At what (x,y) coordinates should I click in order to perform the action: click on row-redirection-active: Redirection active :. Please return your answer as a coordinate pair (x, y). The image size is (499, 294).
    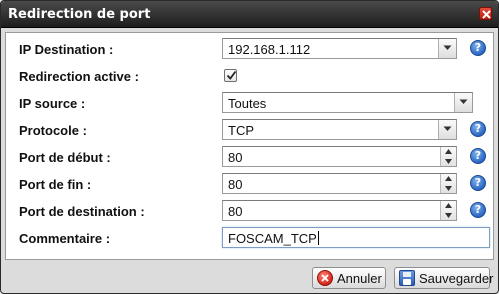
    Looking at the image, I should click on (249, 75).